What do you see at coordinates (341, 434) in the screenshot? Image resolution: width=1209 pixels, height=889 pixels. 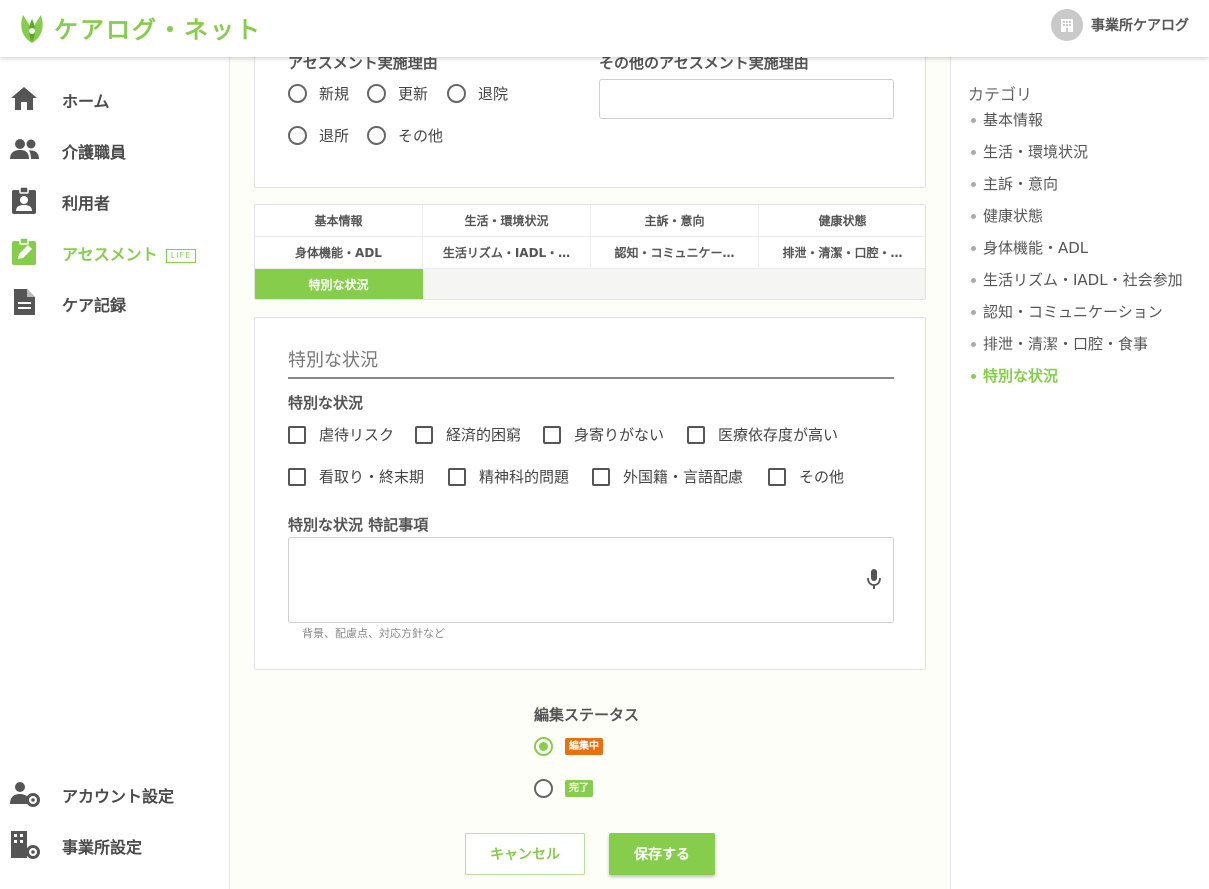 I see `check-abuse-risk: 虐待リスク` at bounding box center [341, 434].